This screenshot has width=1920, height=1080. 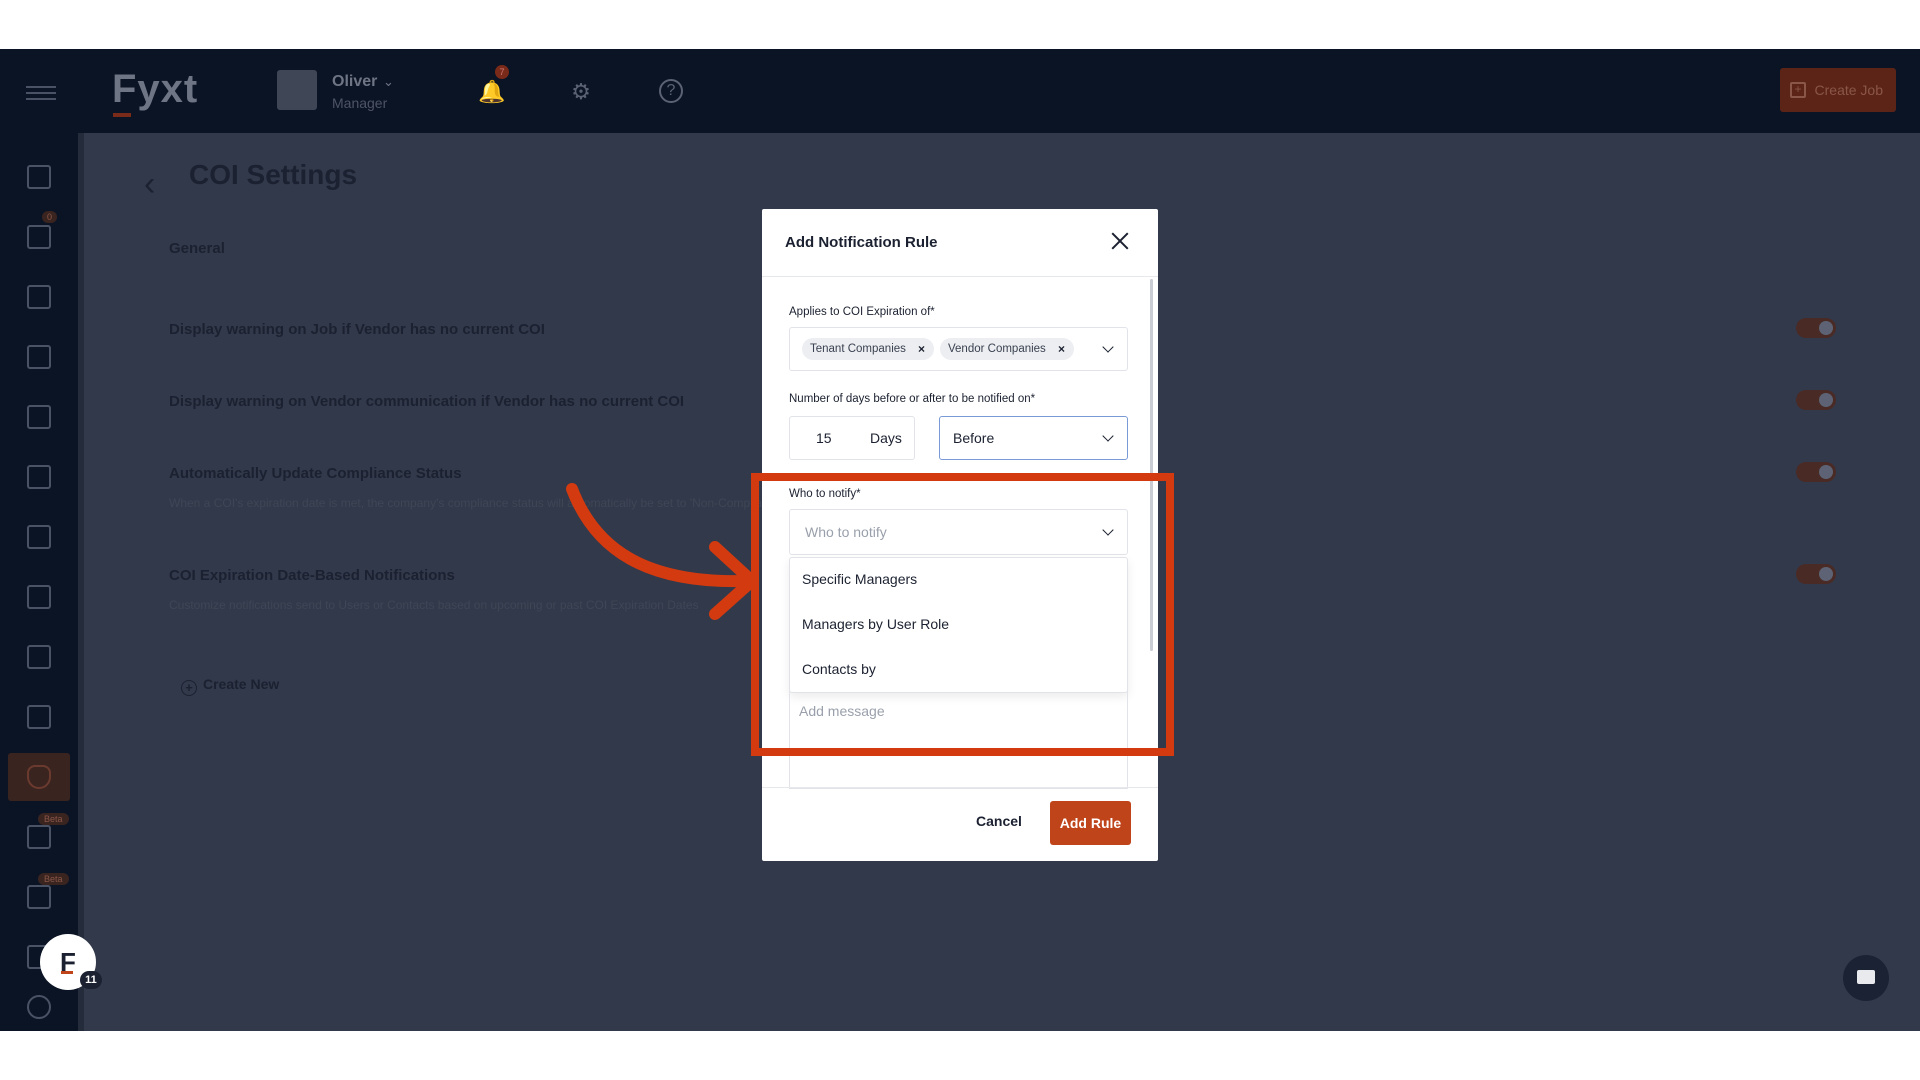 What do you see at coordinates (824, 438) in the screenshot?
I see `days-value: 15` at bounding box center [824, 438].